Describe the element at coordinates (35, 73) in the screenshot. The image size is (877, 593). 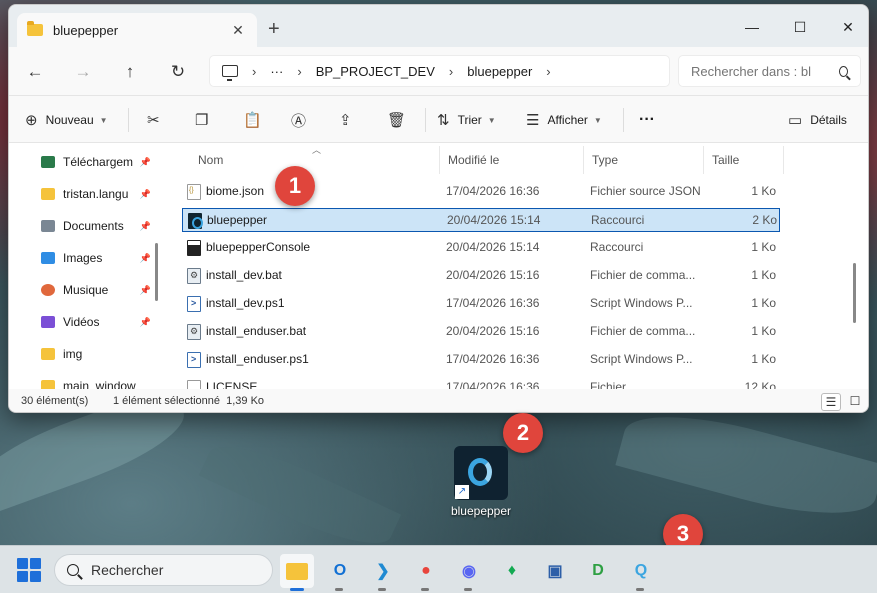
I see `back-button: ←` at that location.